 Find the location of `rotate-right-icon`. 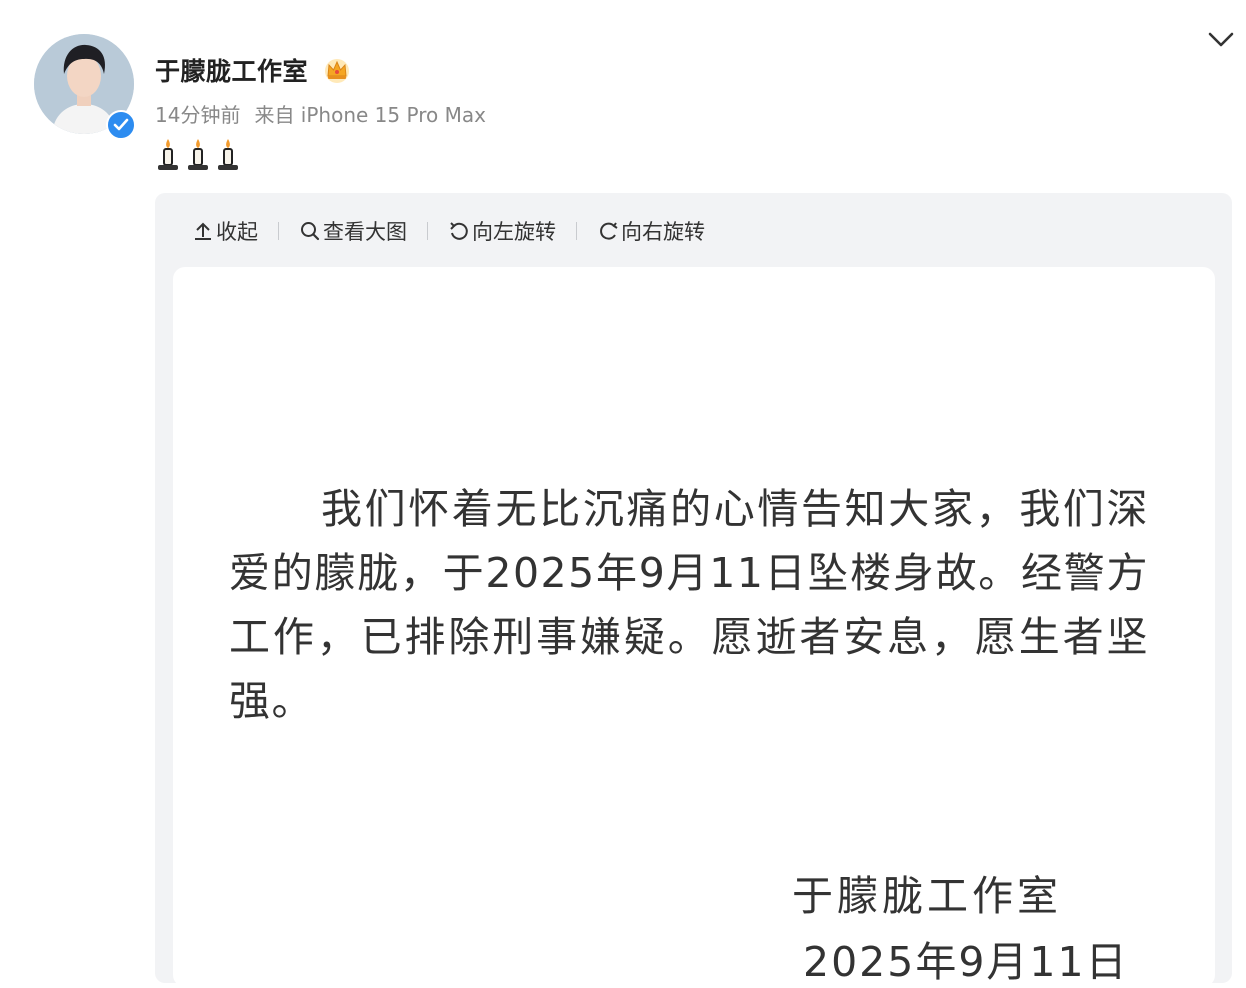

rotate-right-icon is located at coordinates (609, 231).